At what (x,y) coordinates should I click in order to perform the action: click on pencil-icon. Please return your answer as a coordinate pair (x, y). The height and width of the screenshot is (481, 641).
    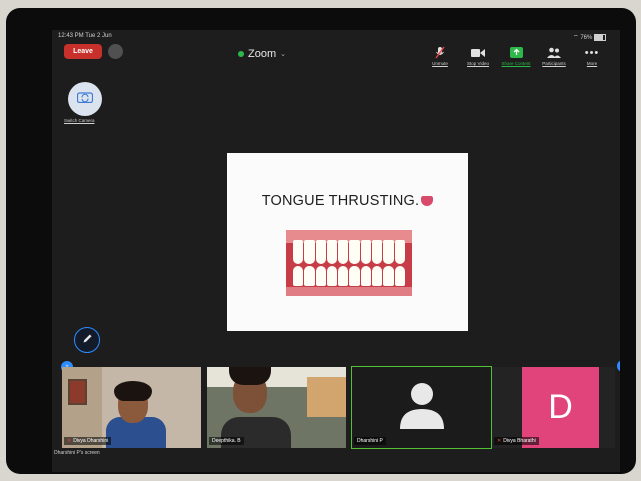
    Looking at the image, I should click on (87, 340).